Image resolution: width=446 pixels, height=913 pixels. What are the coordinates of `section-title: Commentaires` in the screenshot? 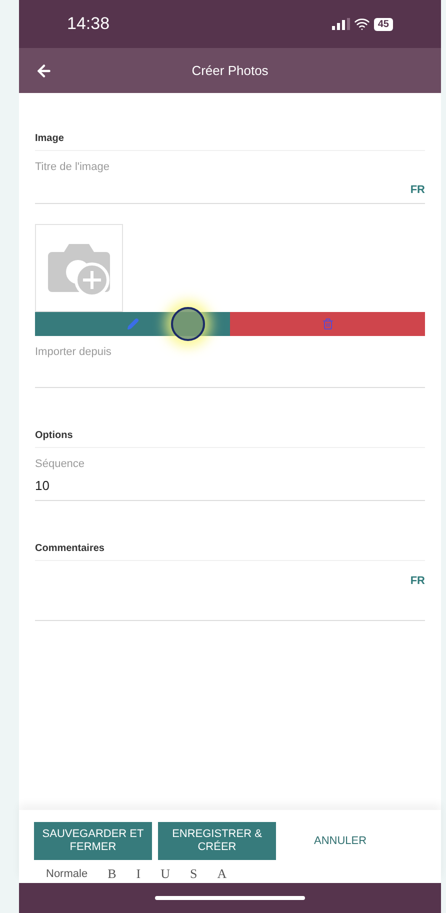 It's located at (230, 550).